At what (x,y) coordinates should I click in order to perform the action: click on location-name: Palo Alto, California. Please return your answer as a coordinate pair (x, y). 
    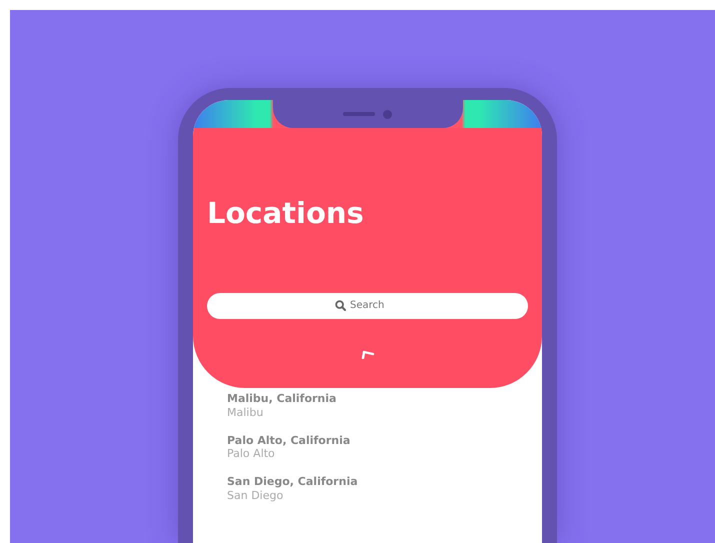
    Looking at the image, I should click on (384, 441).